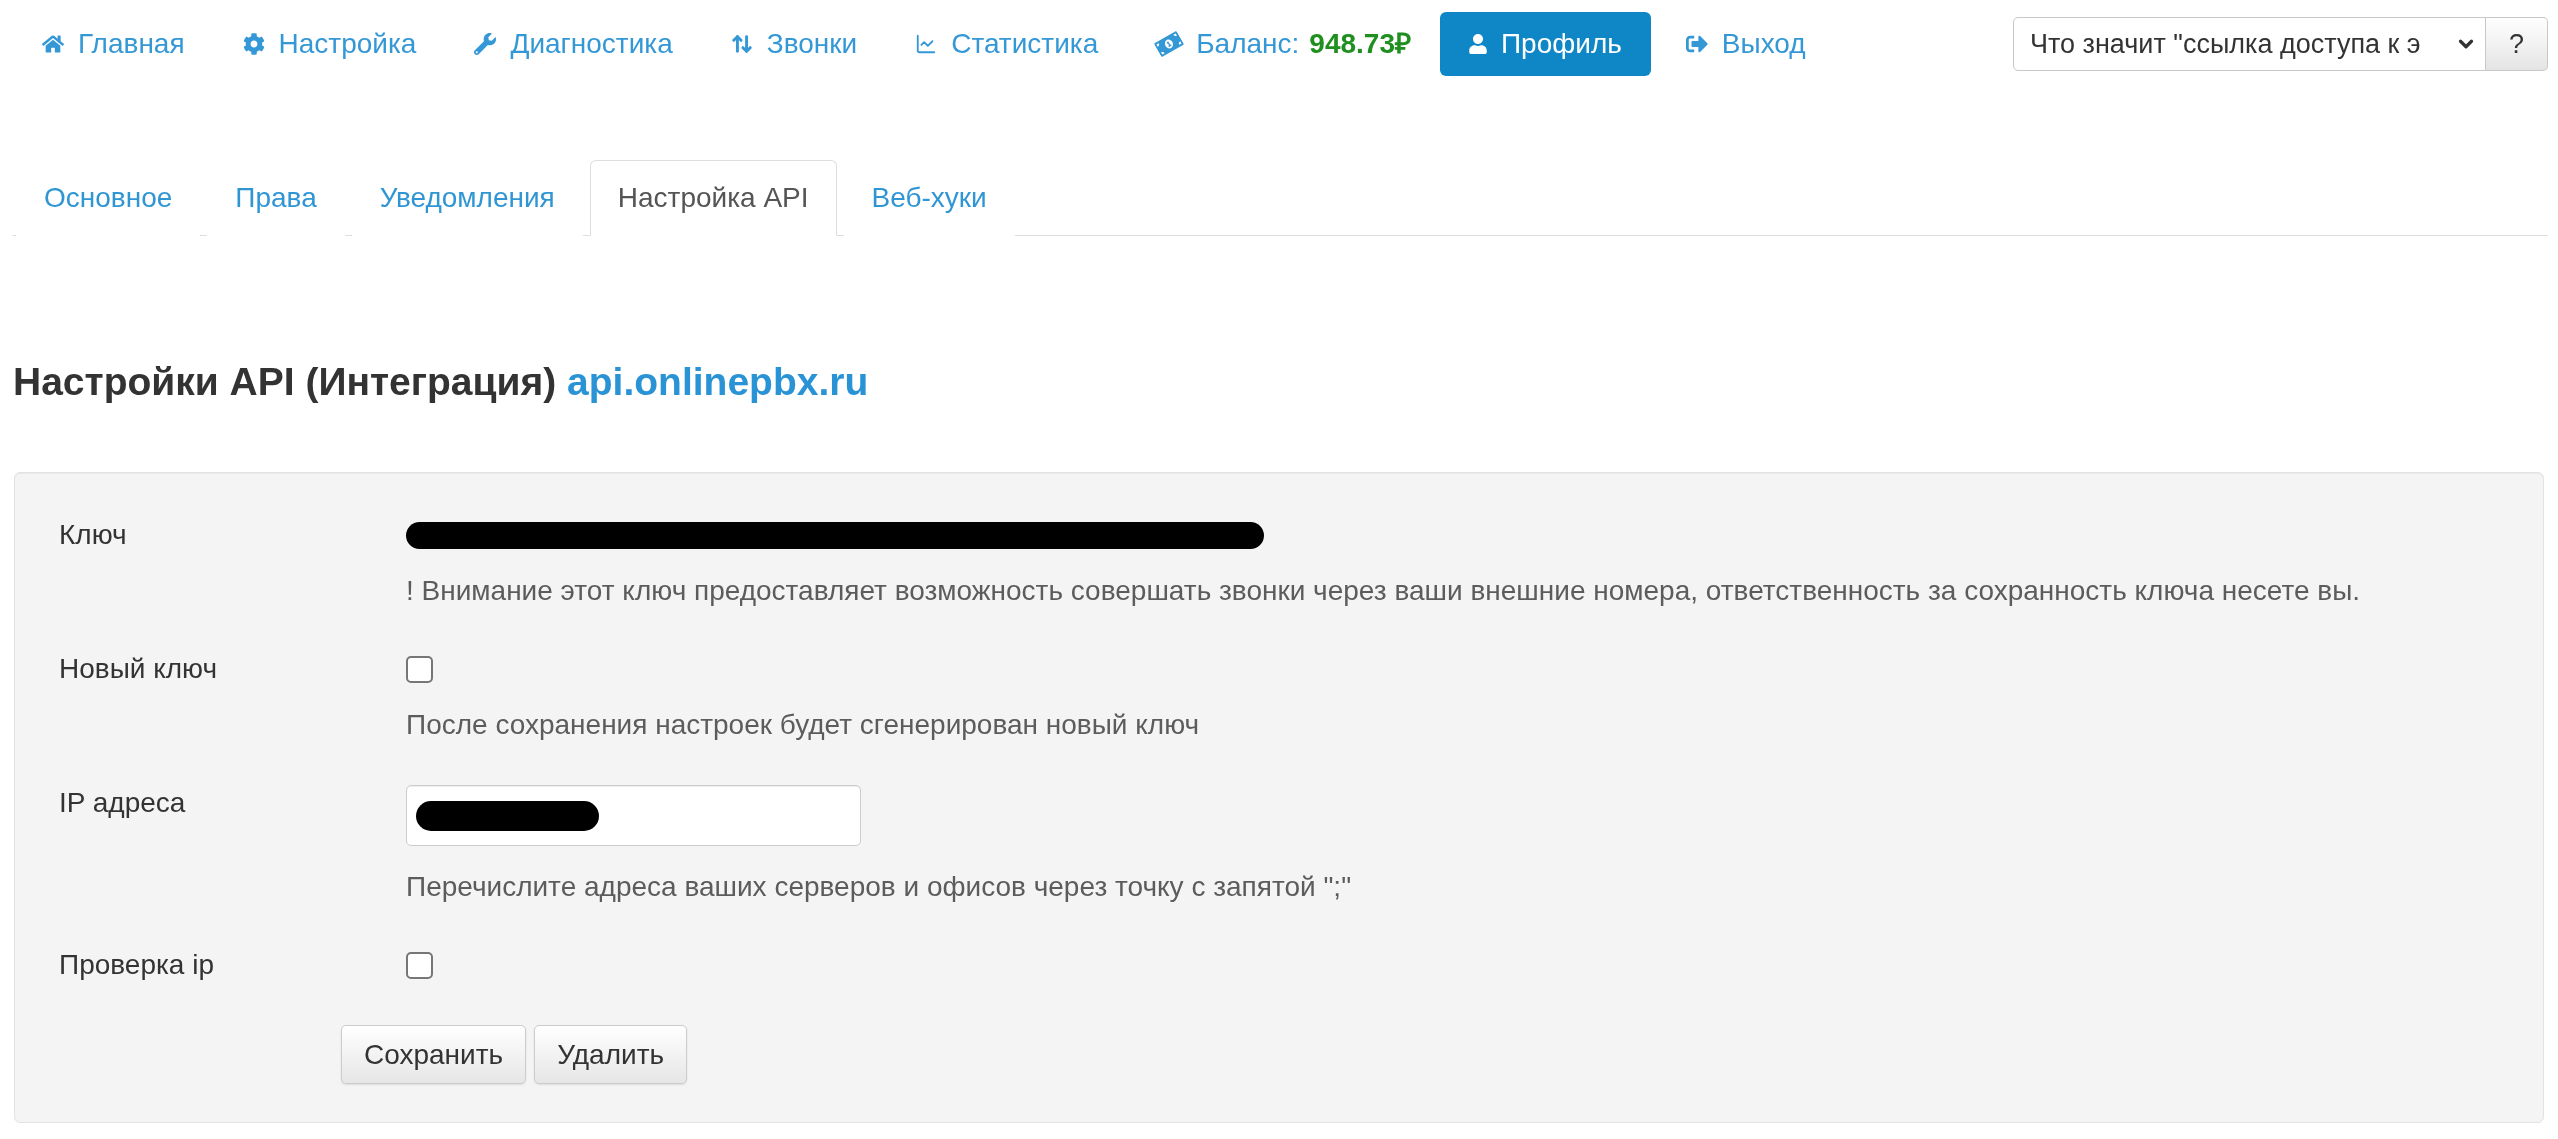  Describe the element at coordinates (53, 44) in the screenshot. I see `home-icon` at that location.